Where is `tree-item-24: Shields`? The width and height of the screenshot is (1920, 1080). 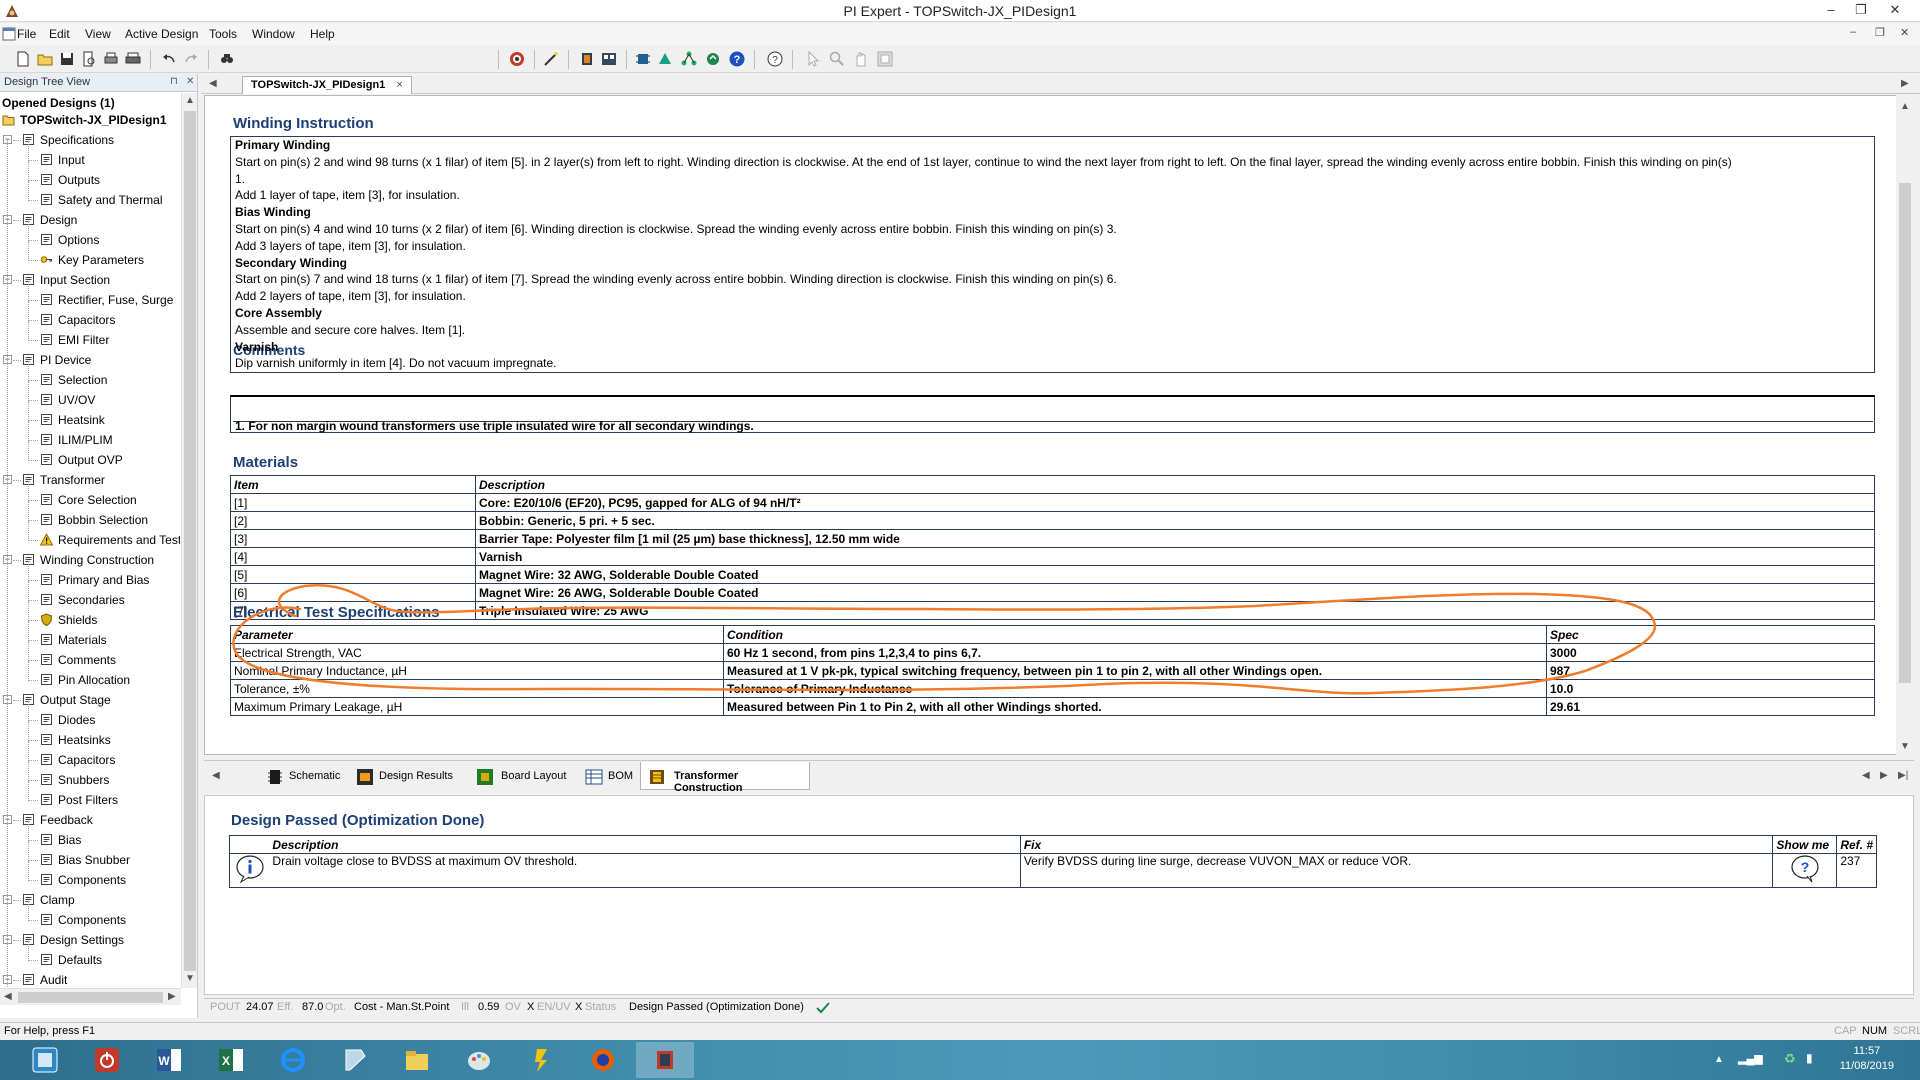
tree-item-24: Shields is located at coordinates (68, 620).